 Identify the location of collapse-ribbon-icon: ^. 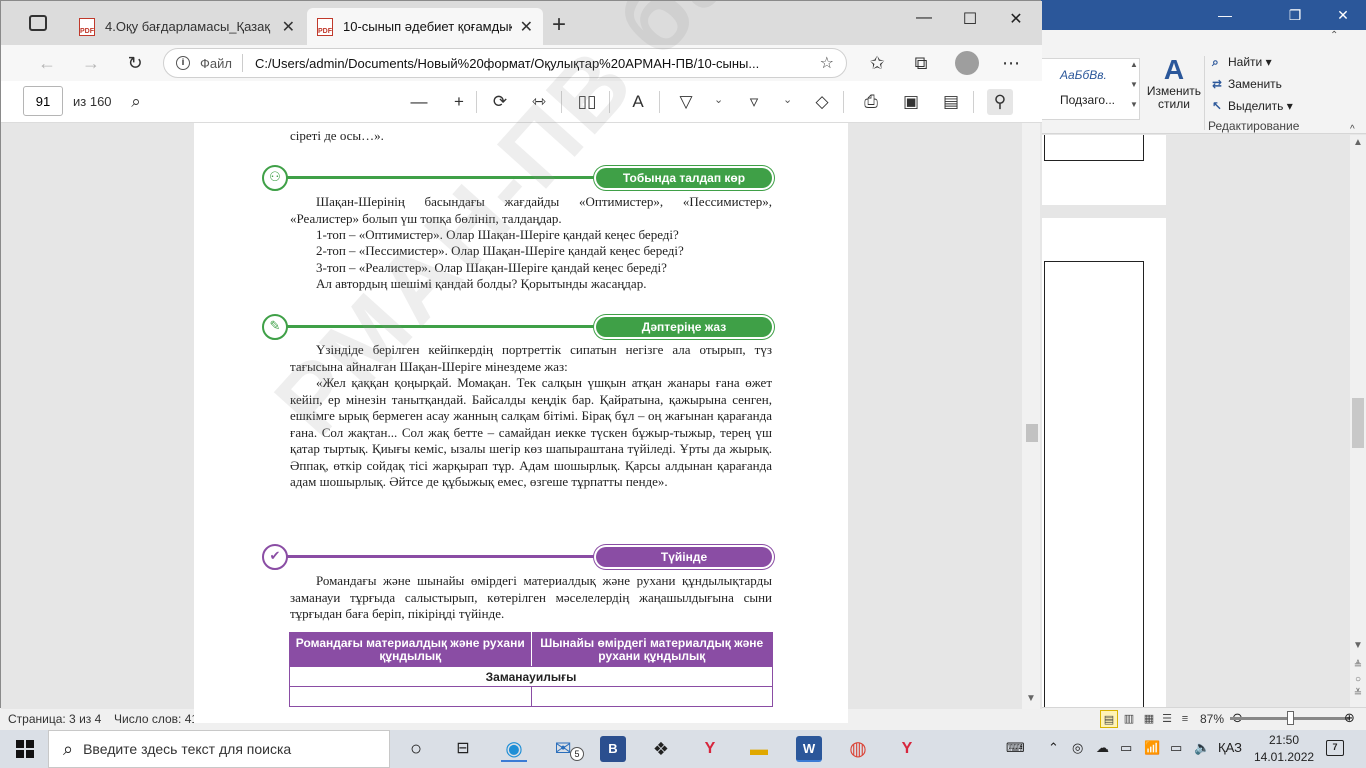
(1352, 129).